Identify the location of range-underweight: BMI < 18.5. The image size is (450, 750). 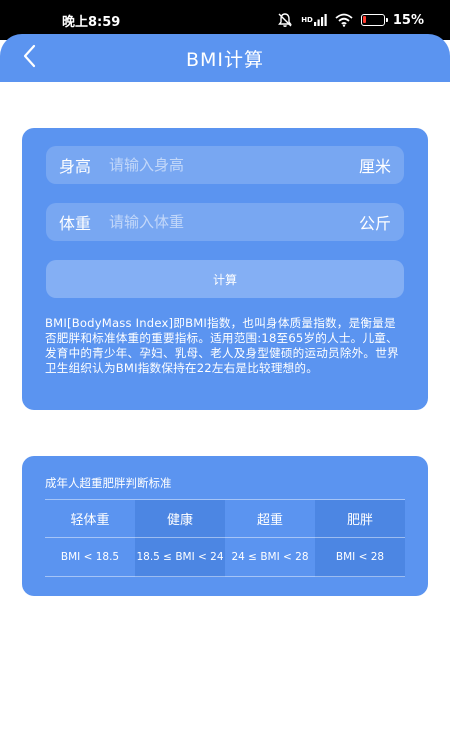
(90, 557).